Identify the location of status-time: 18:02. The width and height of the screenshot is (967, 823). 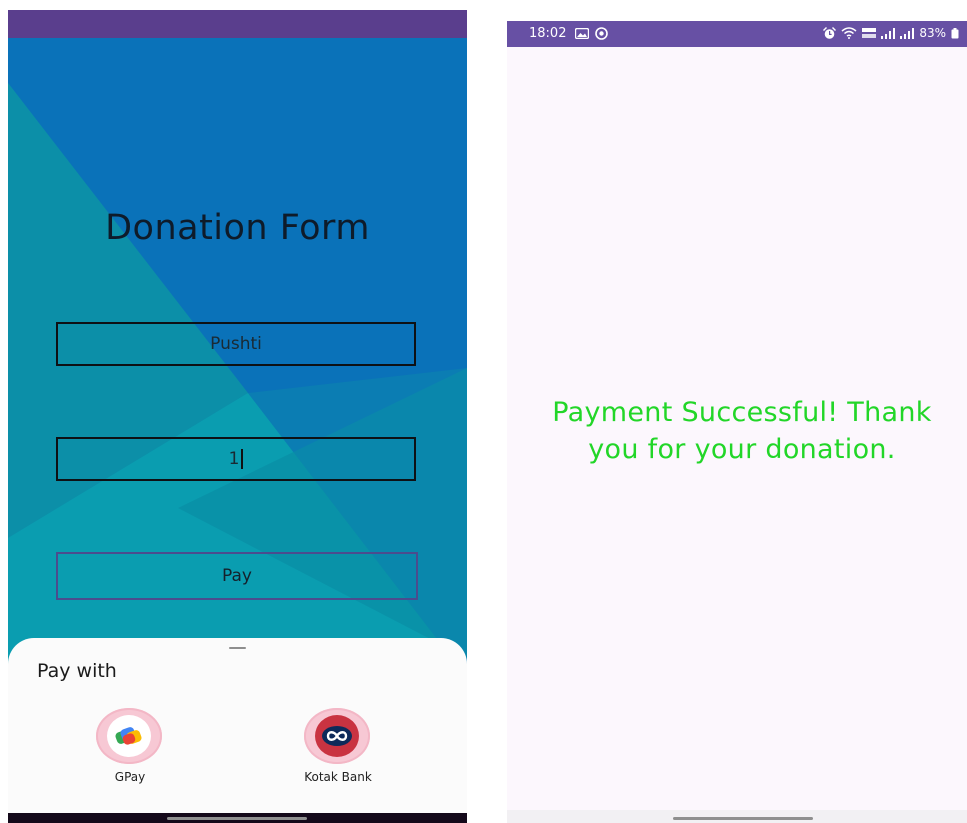
(548, 33).